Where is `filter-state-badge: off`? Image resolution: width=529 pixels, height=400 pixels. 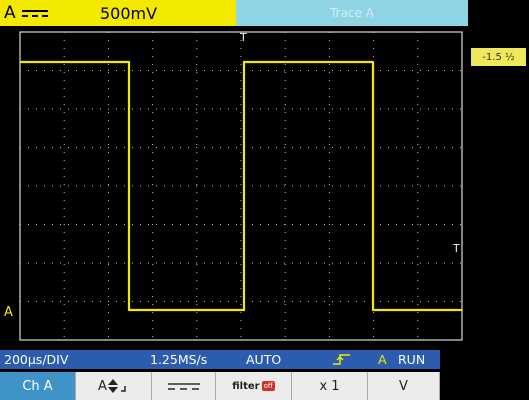 filter-state-badge: off is located at coordinates (268, 386).